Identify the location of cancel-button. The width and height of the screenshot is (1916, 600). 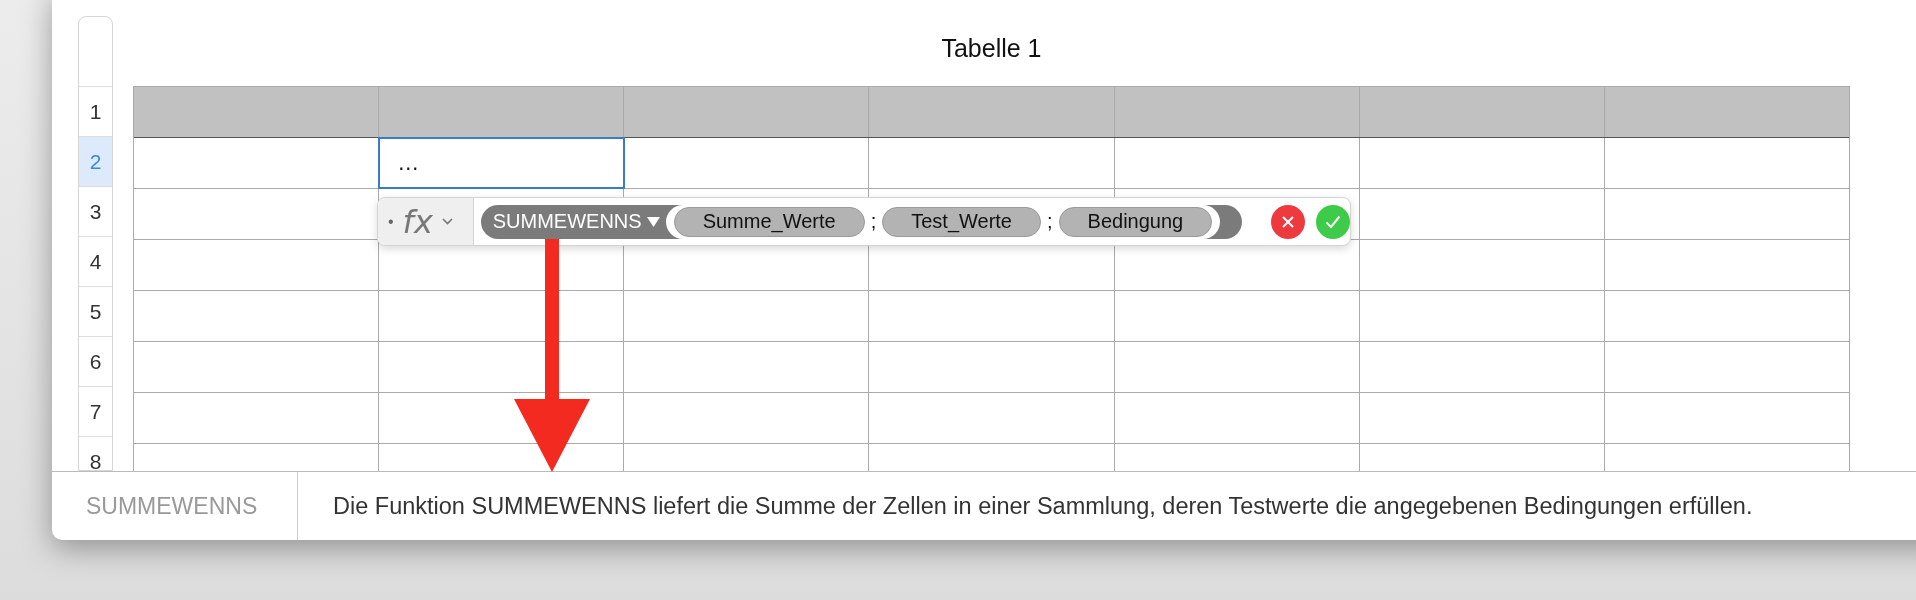
(1288, 221).